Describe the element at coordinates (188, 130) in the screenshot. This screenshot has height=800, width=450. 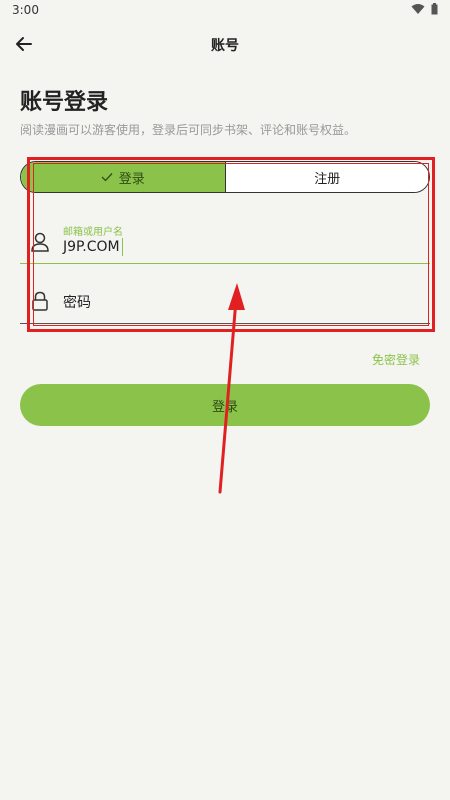
I see `page-subtitle: 阅读漫画可以游客使用，登录后可同步书架、评论和账号权益。` at that location.